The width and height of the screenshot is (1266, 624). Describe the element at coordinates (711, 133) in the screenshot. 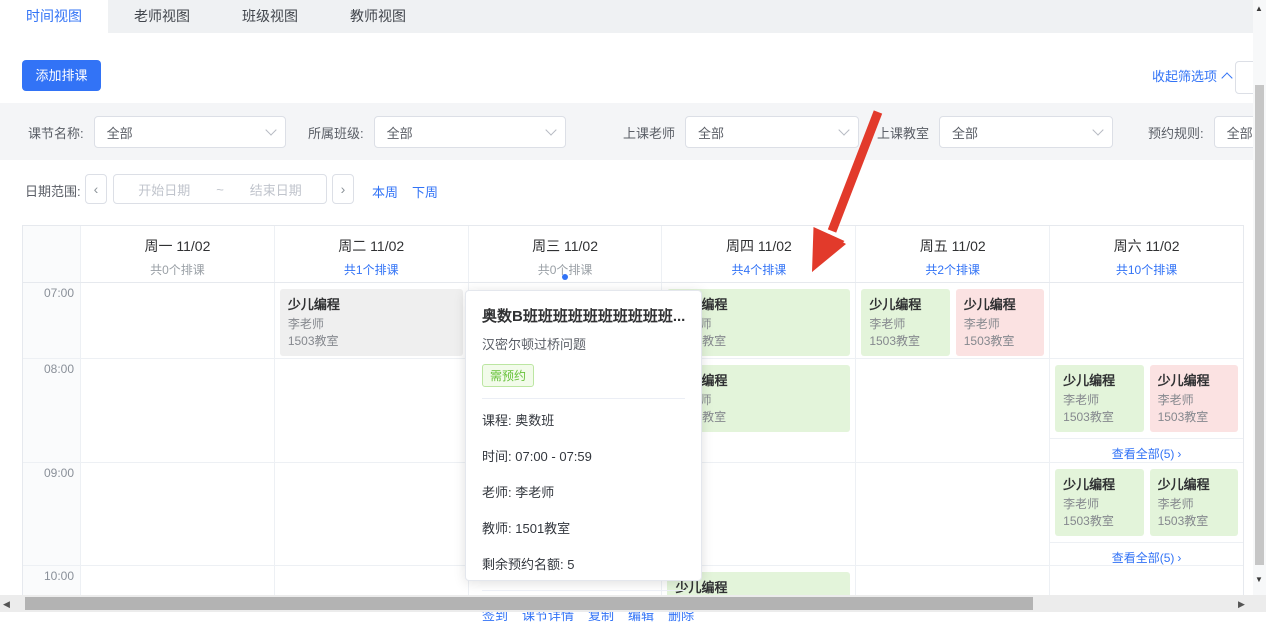

I see `teacher-value: 全部` at that location.